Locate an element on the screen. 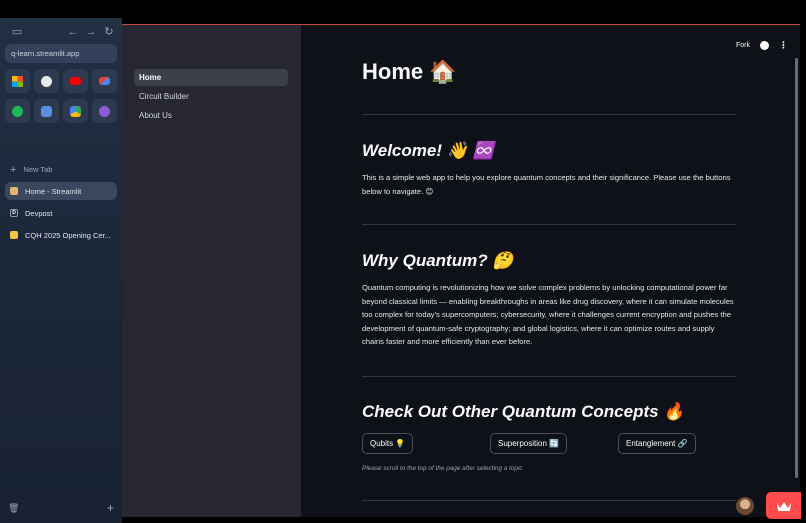 The image size is (806, 523). plus-icon: + is located at coordinates (13, 170).